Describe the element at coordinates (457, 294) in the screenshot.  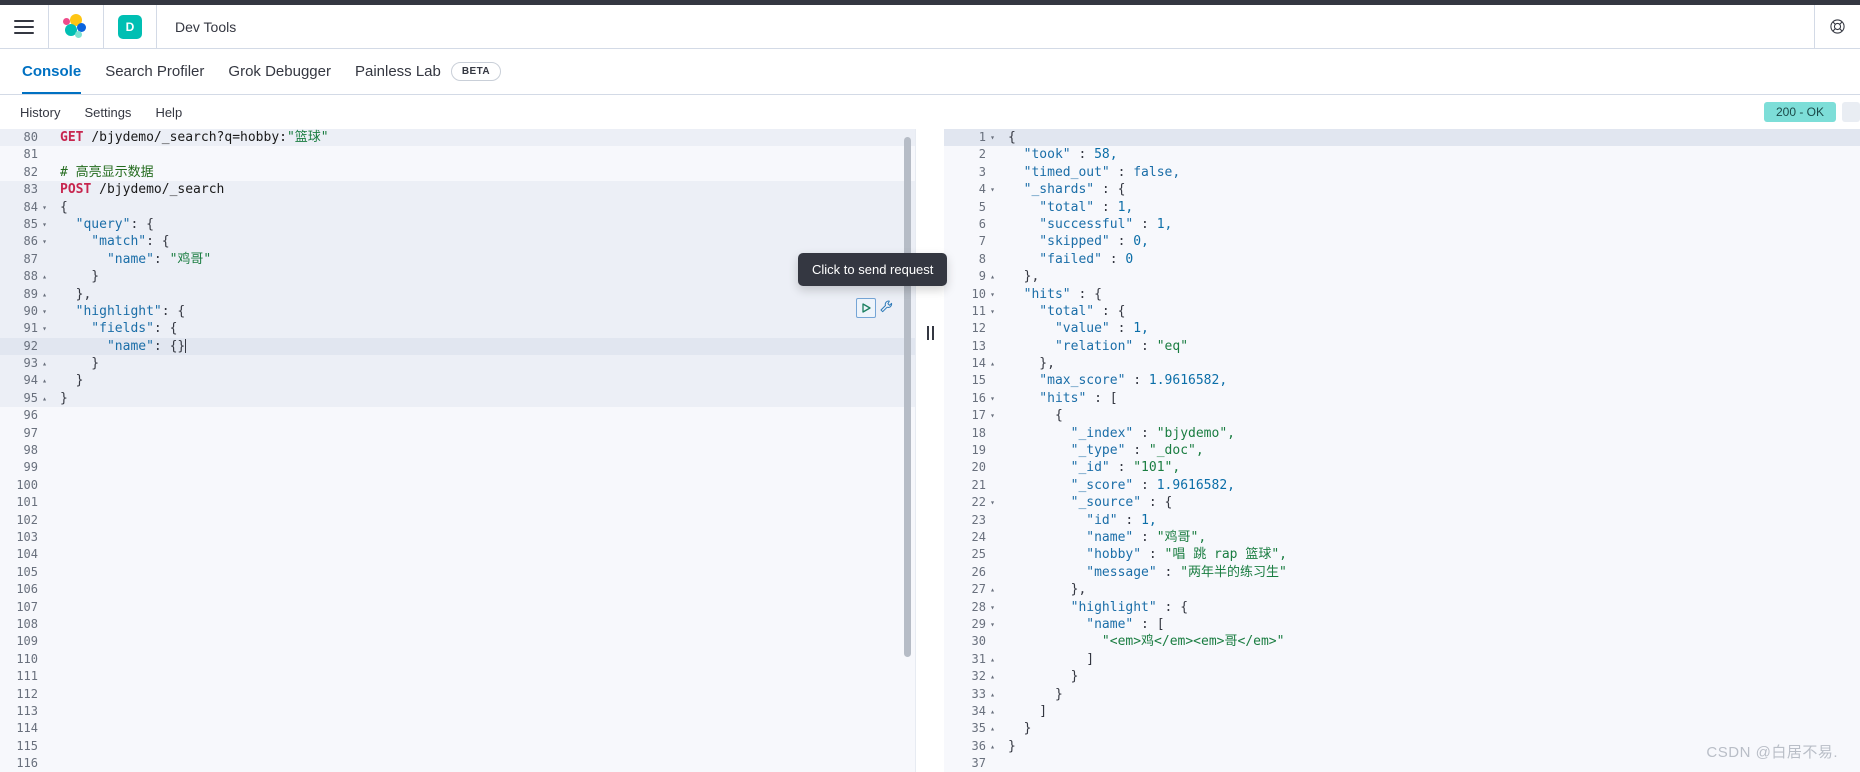
I see `code-line: 89 ▴ },` at that location.